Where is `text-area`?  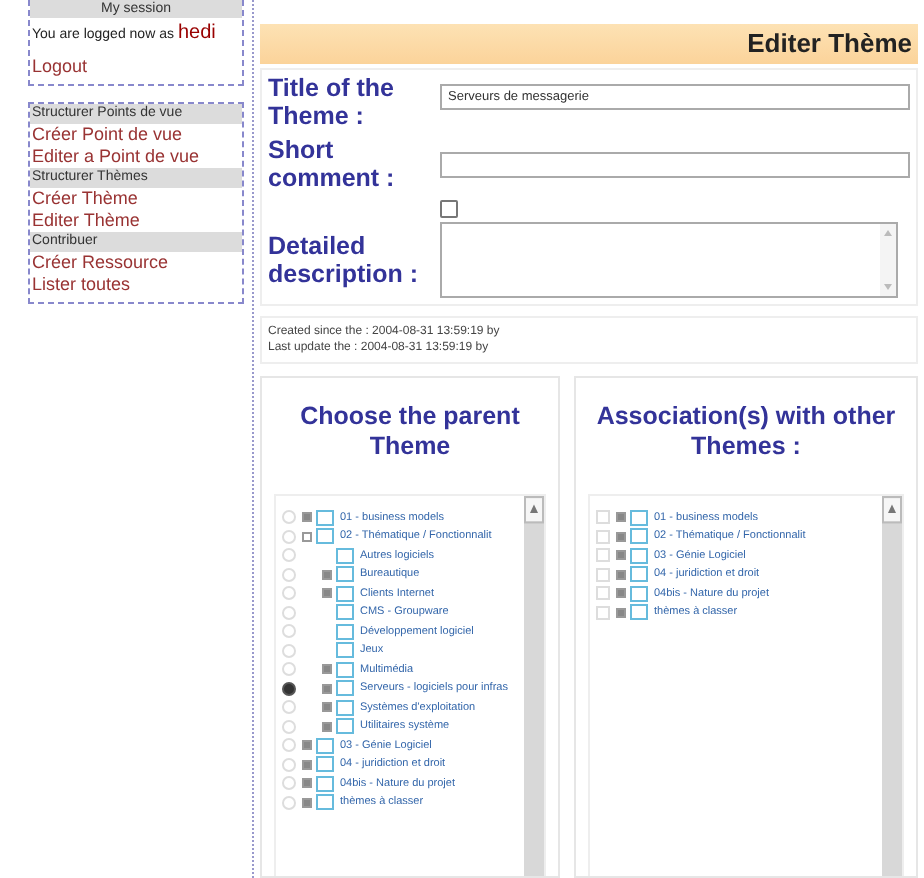 text-area is located at coordinates (669, 260).